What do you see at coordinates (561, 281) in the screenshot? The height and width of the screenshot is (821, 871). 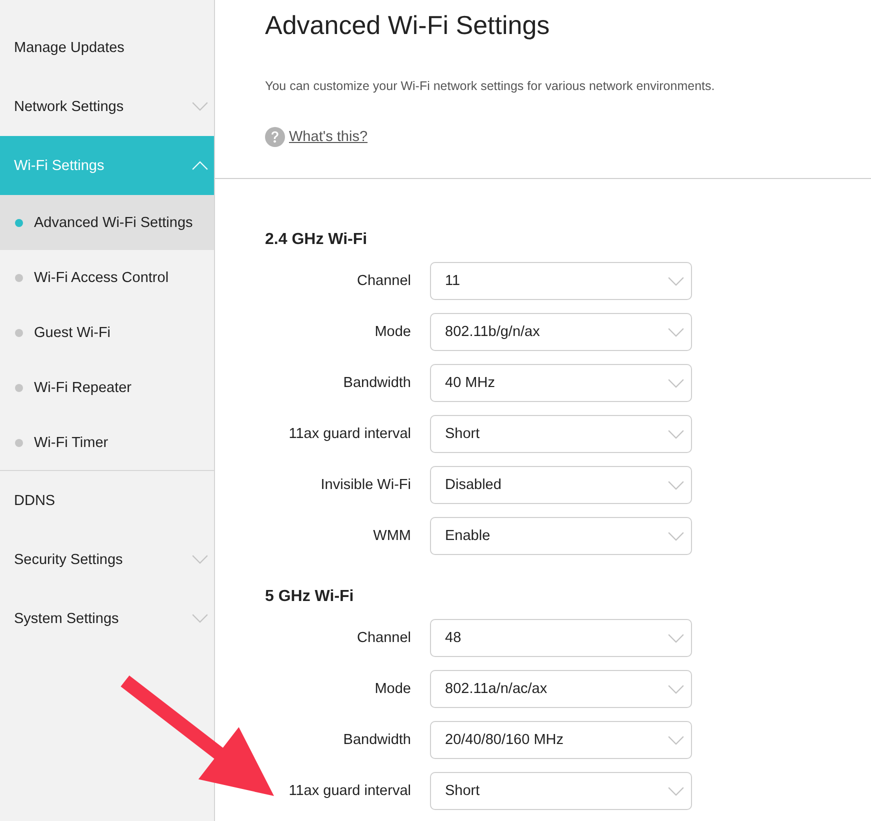 I see `dropdown-select: 11` at bounding box center [561, 281].